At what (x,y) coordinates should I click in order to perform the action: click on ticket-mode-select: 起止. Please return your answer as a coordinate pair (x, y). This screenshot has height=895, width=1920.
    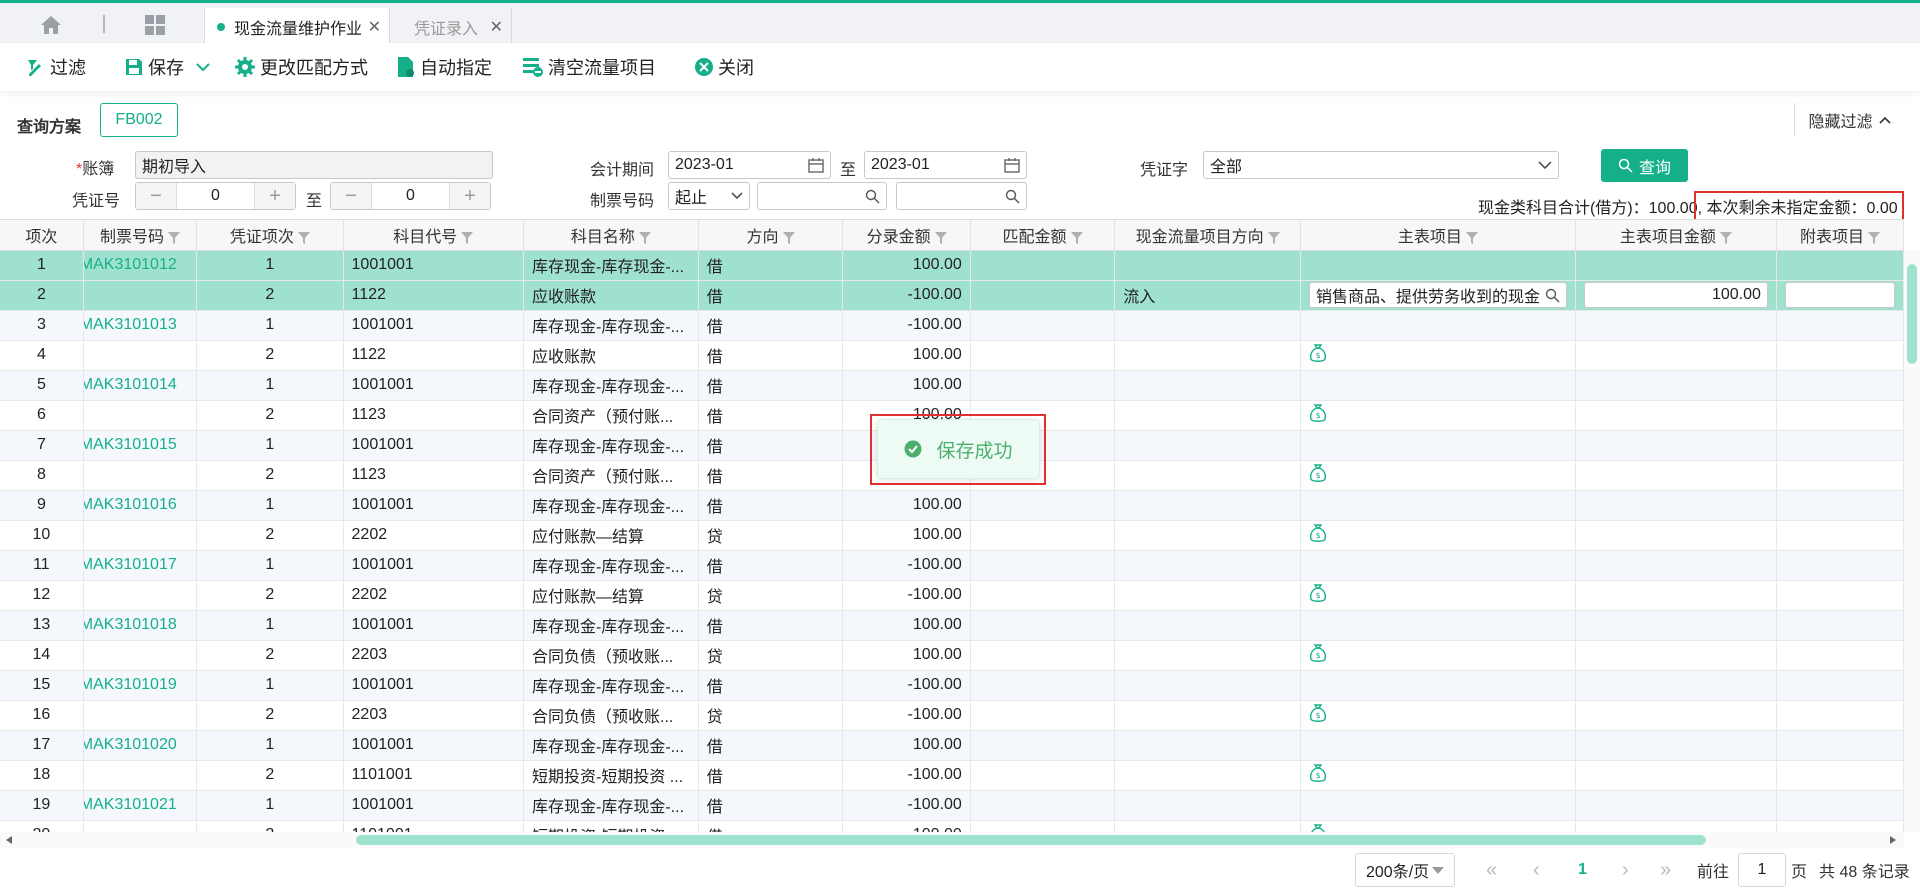
    Looking at the image, I should click on (709, 196).